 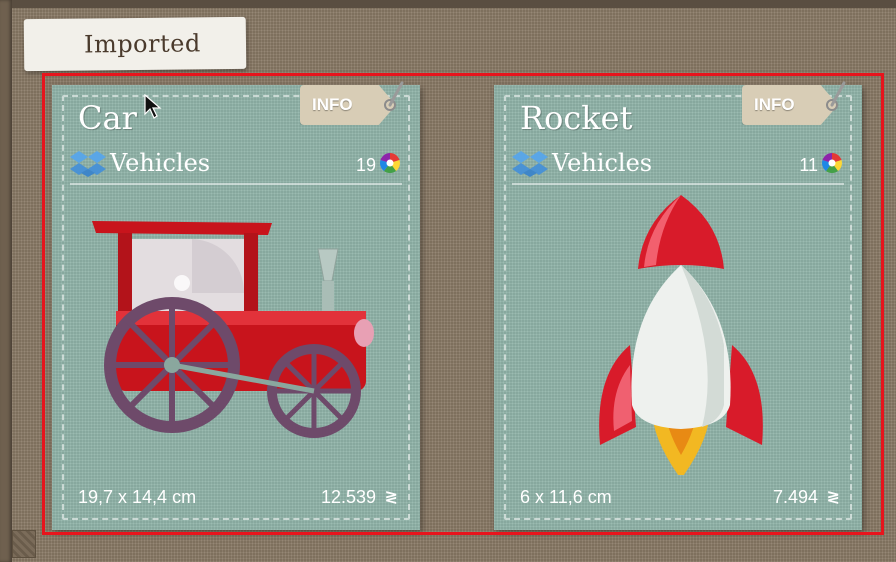 What do you see at coordinates (6, 281) in the screenshot?
I see `left-edge` at bounding box center [6, 281].